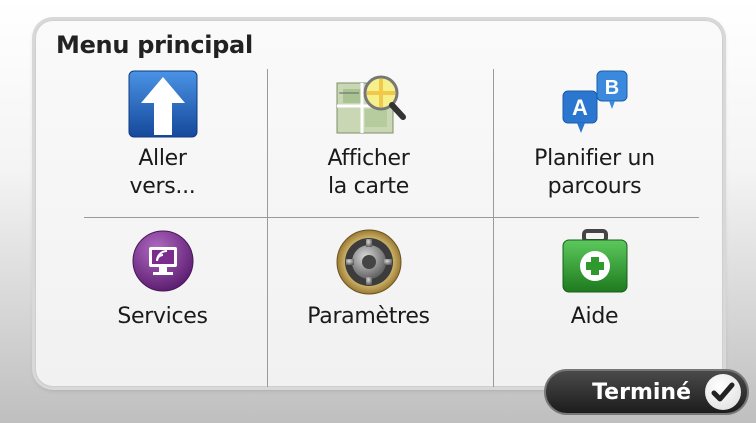 Image resolution: width=756 pixels, height=423 pixels. Describe the element at coordinates (368, 172) in the screenshot. I see `menu-item-label: Afficher la carte` at that location.